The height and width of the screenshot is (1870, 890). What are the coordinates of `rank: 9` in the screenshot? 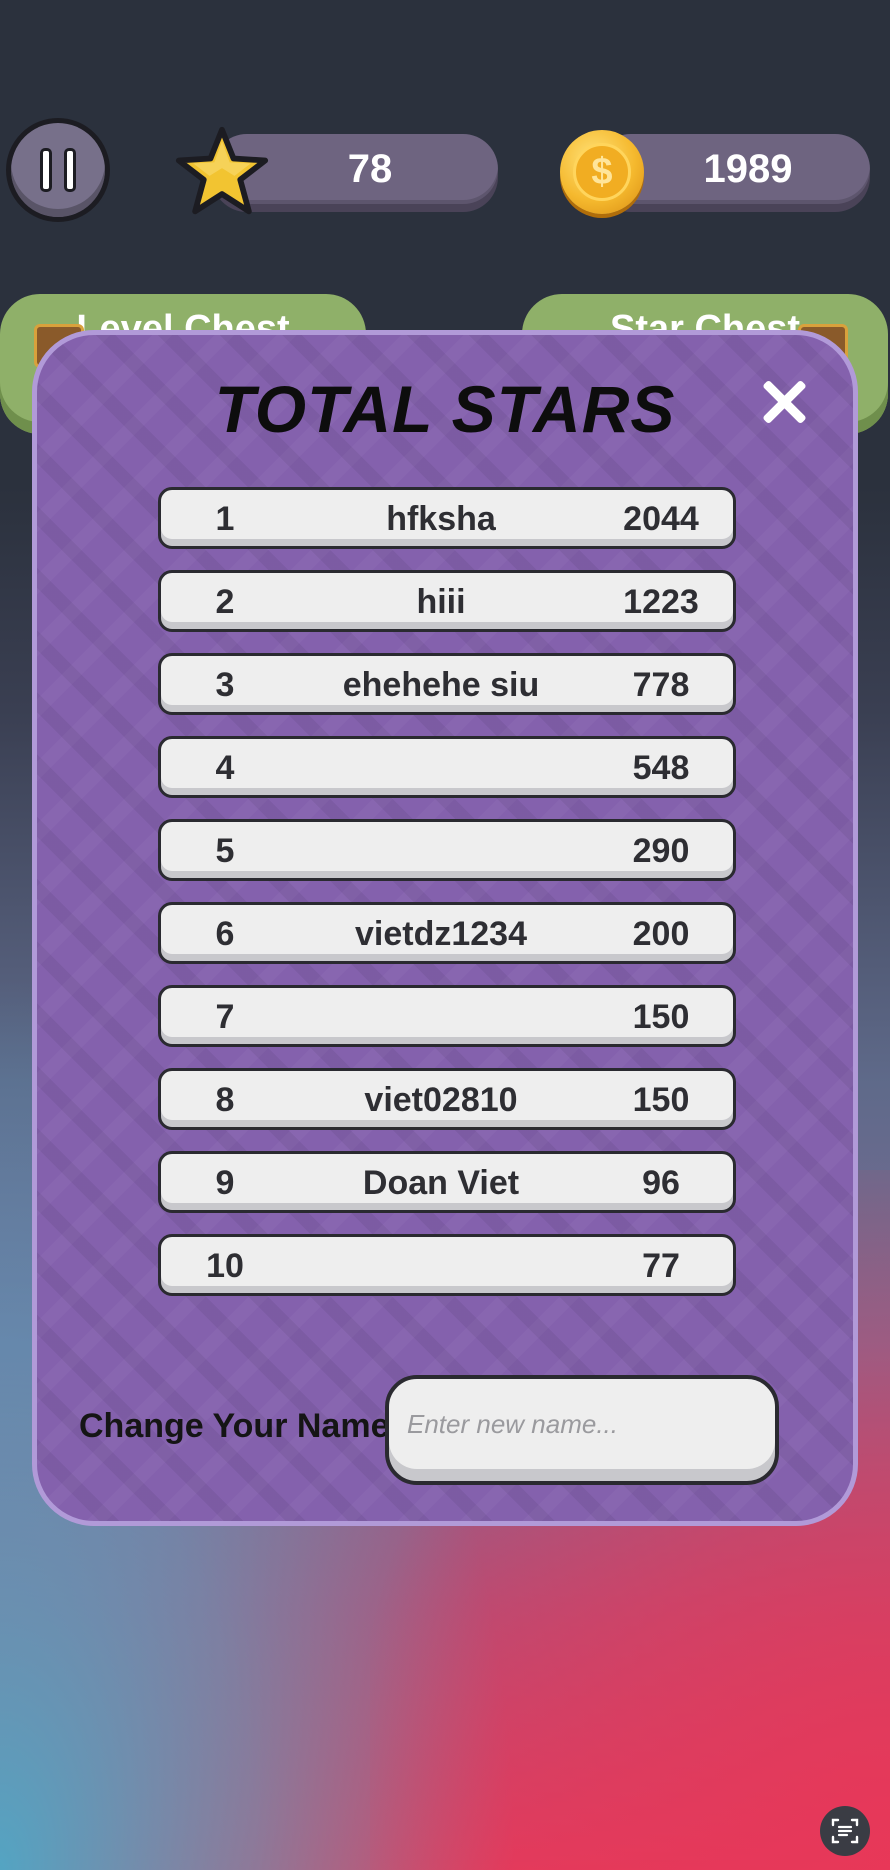 It's located at (225, 1183).